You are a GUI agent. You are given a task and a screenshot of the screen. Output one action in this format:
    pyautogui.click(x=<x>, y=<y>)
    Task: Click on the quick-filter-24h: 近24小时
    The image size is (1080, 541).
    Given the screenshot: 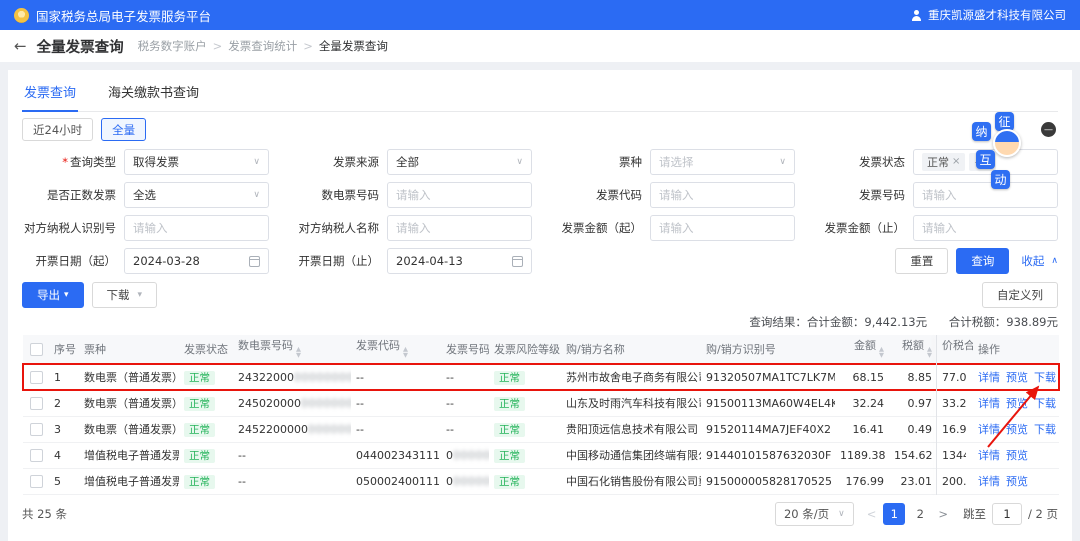 What is the action you would take?
    pyautogui.click(x=58, y=129)
    